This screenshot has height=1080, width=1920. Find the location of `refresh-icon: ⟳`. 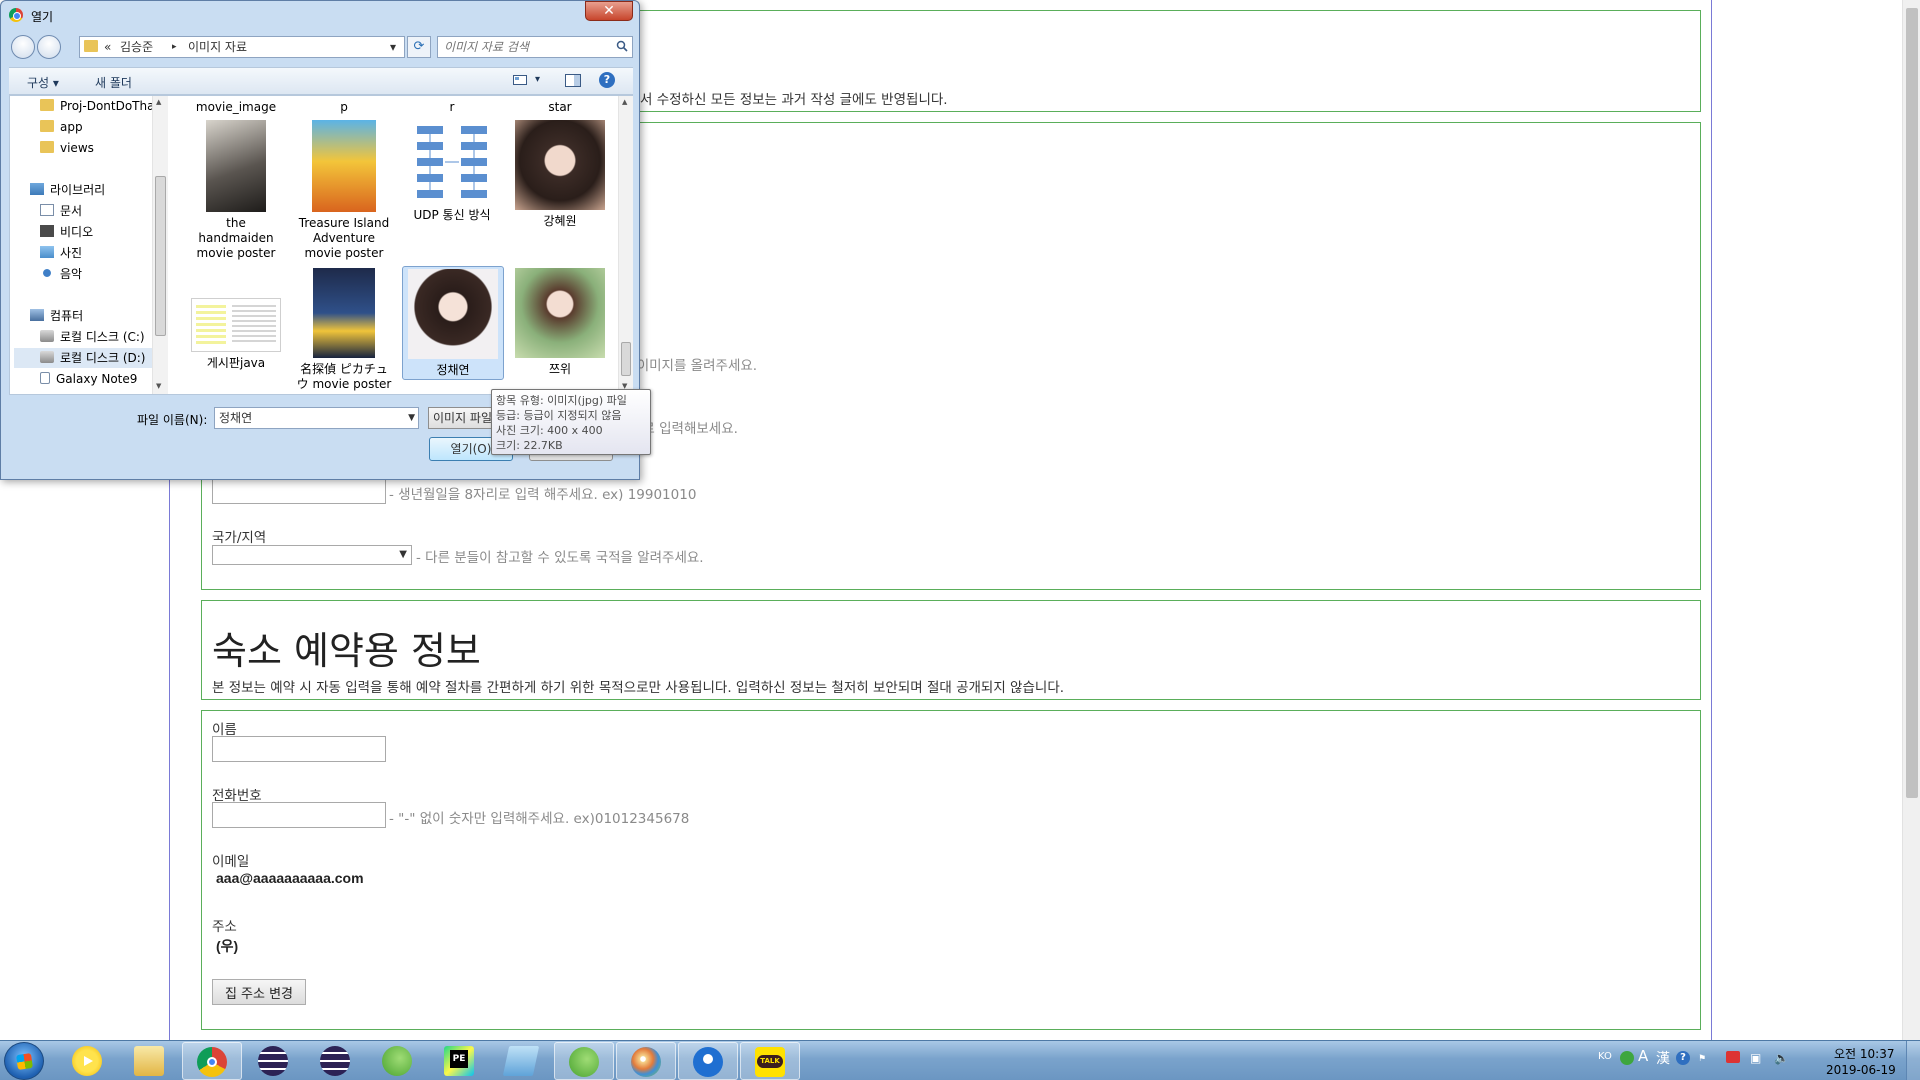

refresh-icon: ⟳ is located at coordinates (419, 47).